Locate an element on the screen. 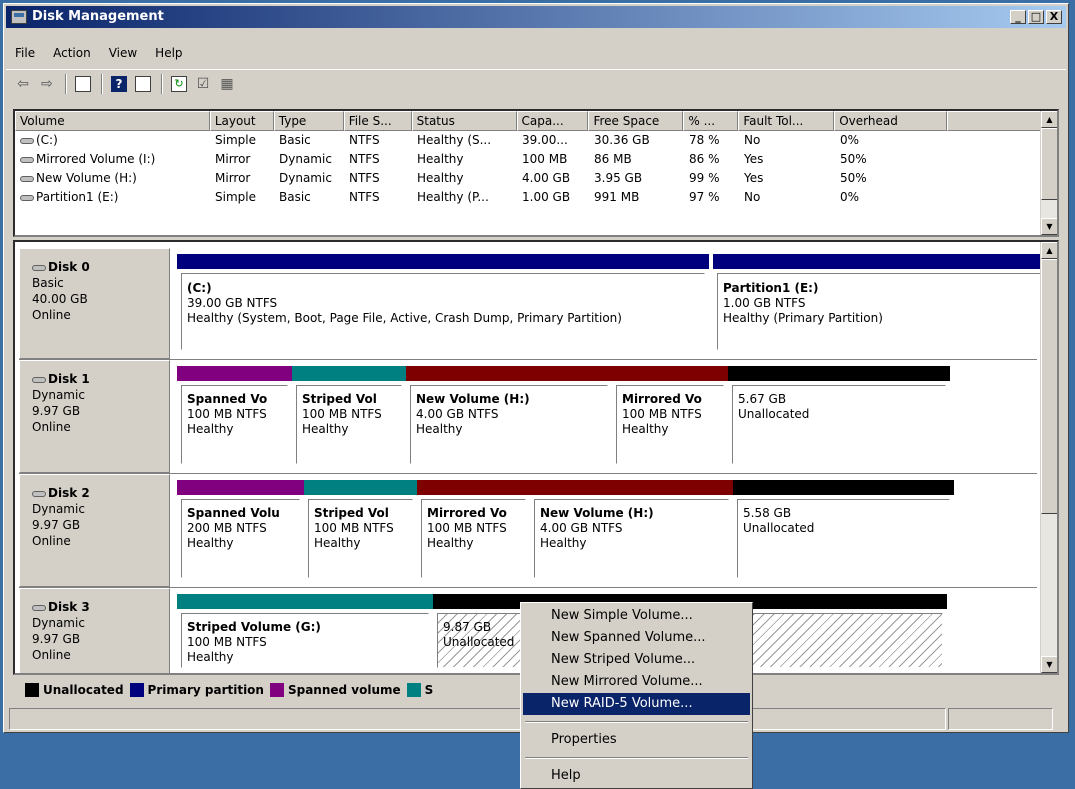 The height and width of the screenshot is (789, 1075). column-header-type: Type is located at coordinates (308, 121).